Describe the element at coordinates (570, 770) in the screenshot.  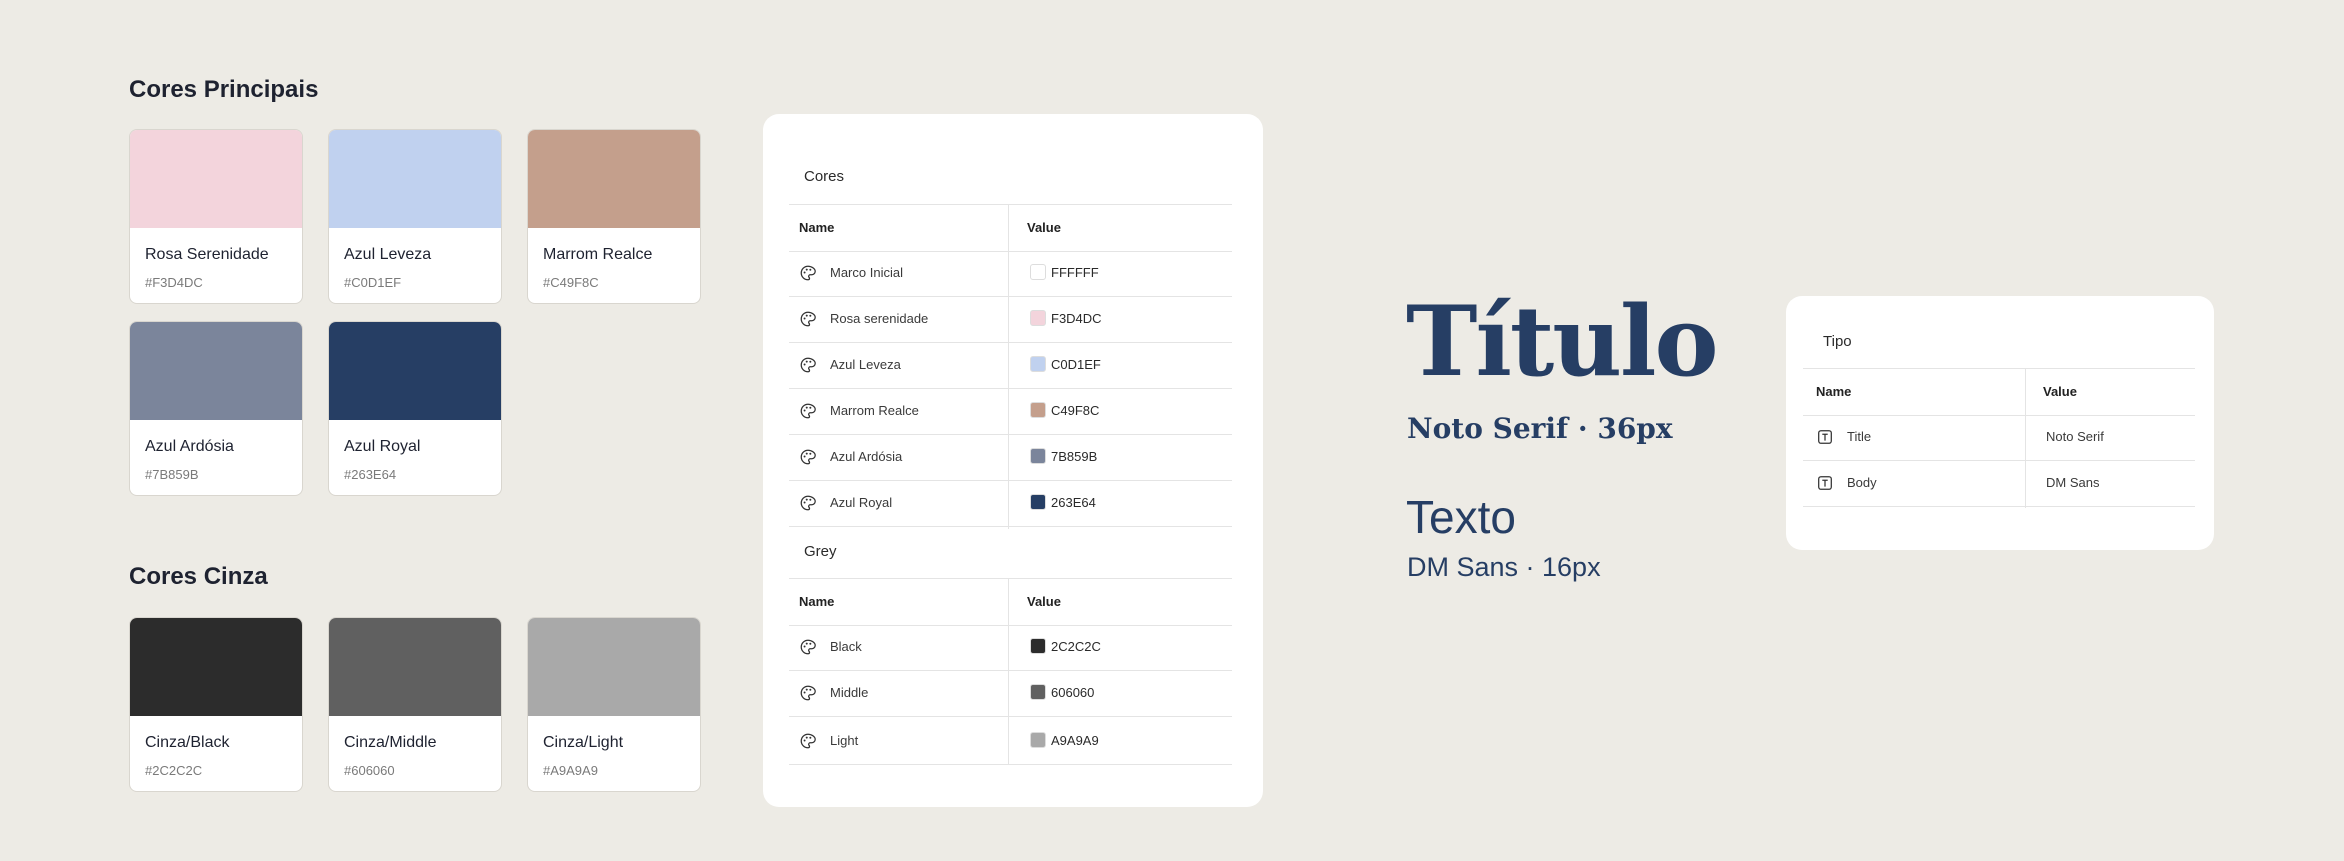
I see `swatch-hex: #A9A9A9` at that location.